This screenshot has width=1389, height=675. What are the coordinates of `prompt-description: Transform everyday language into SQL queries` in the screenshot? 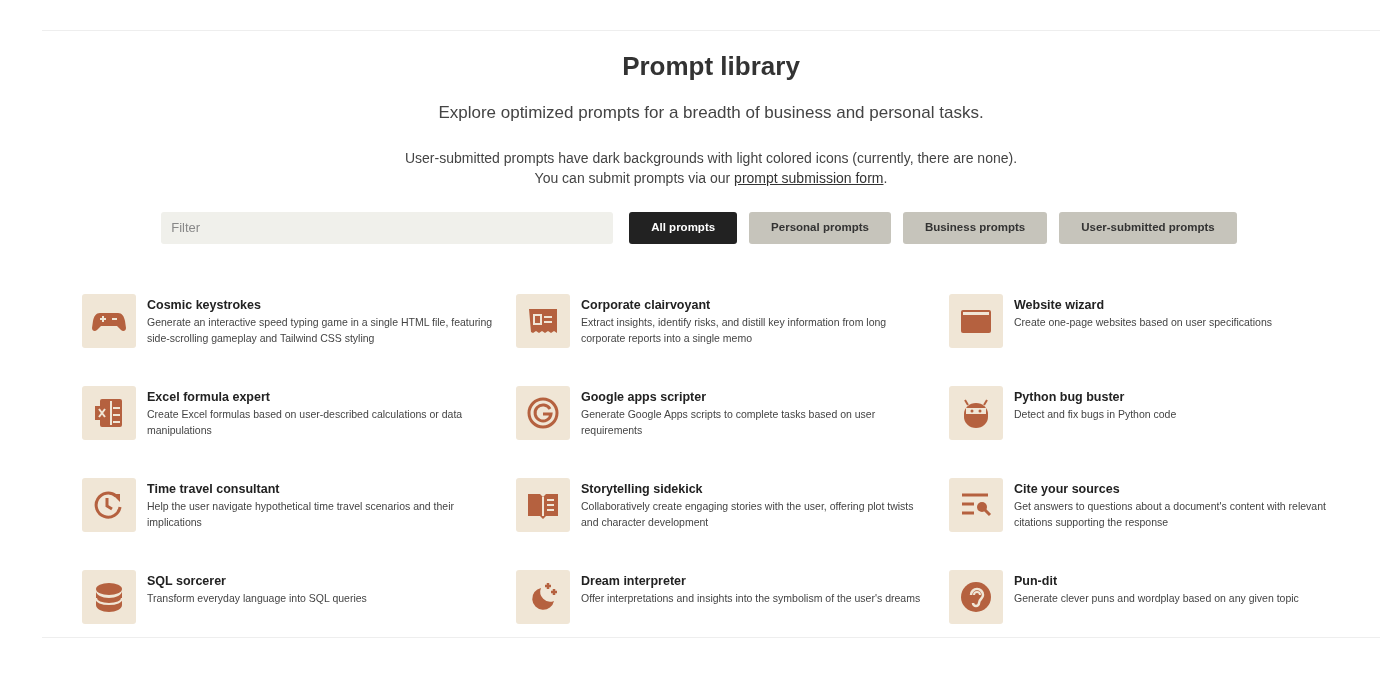 It's located at (257, 599).